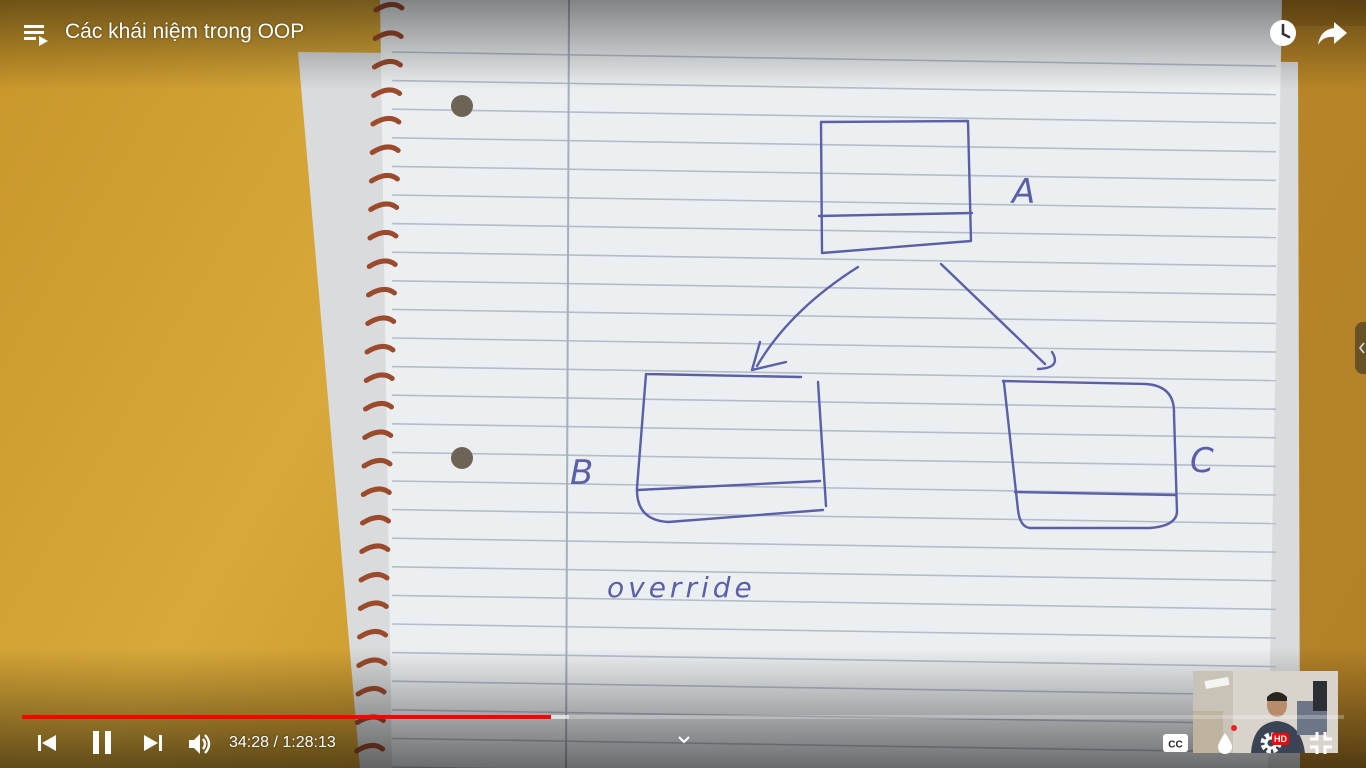 Image resolution: width=1366 pixels, height=768 pixels. I want to click on duration: 1:28:13, so click(309, 742).